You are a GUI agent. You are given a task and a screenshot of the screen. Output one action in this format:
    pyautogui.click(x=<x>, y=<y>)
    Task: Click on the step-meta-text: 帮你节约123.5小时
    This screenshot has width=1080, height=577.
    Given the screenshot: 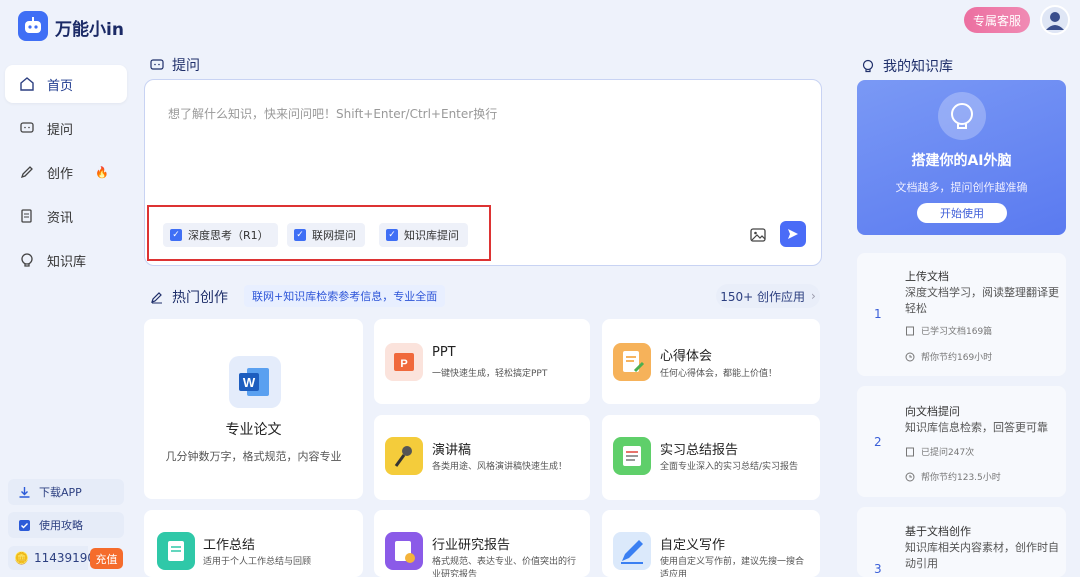 What is the action you would take?
    pyautogui.click(x=961, y=478)
    